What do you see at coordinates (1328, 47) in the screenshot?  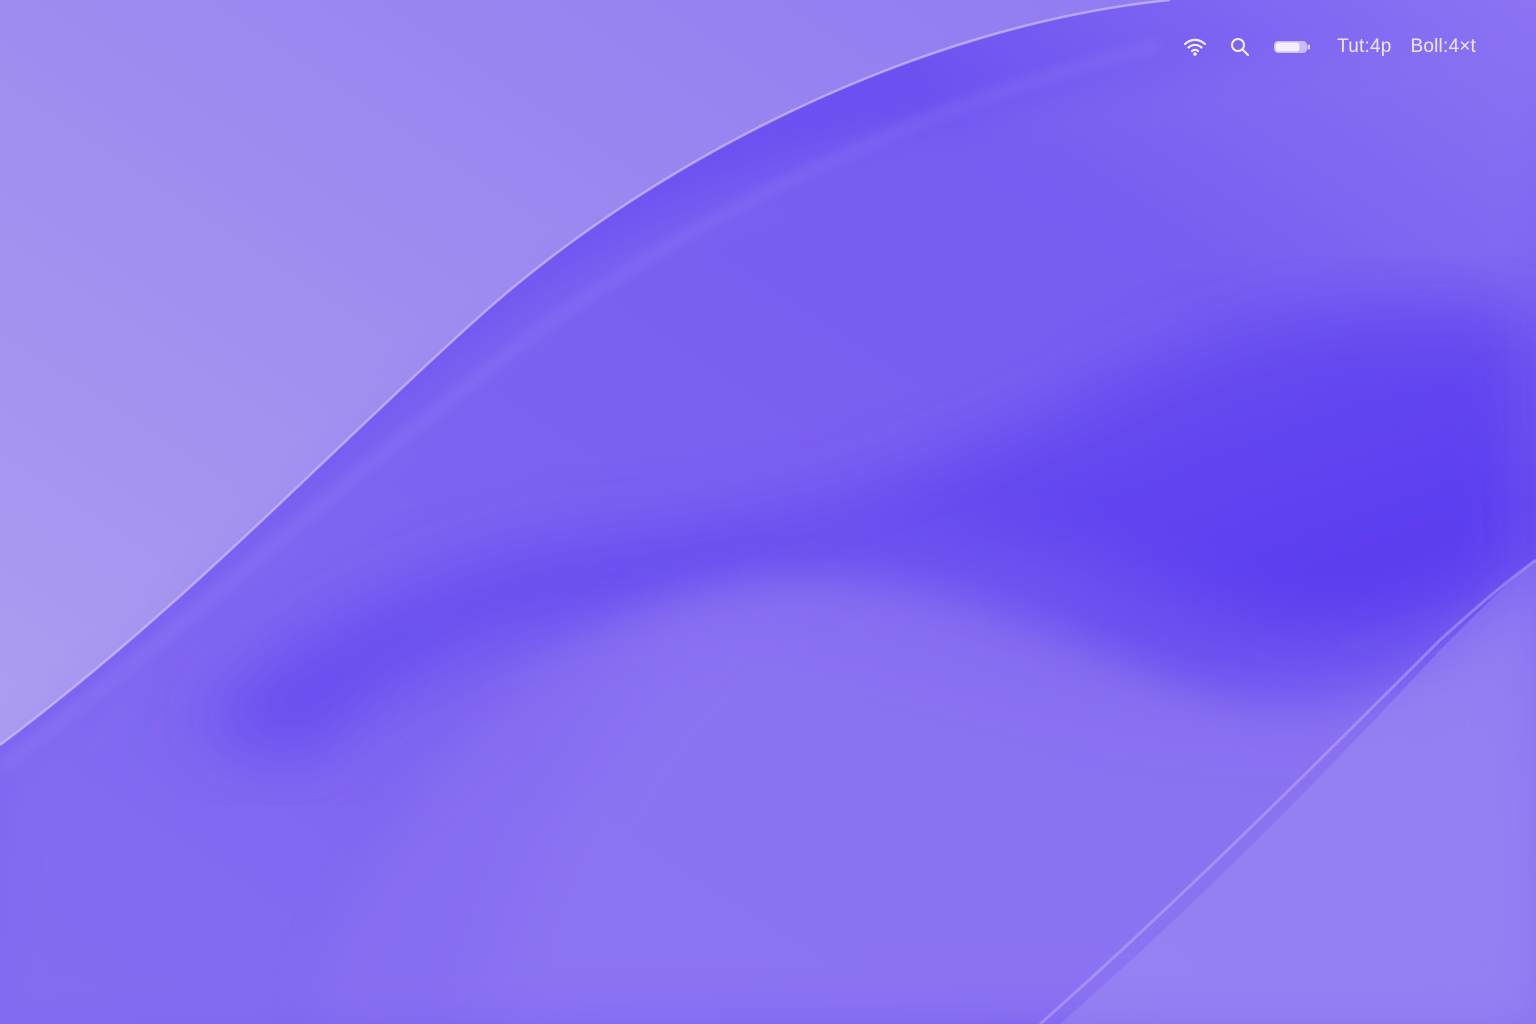 I see `menu-bar: Tut:4p Boll:4×t` at bounding box center [1328, 47].